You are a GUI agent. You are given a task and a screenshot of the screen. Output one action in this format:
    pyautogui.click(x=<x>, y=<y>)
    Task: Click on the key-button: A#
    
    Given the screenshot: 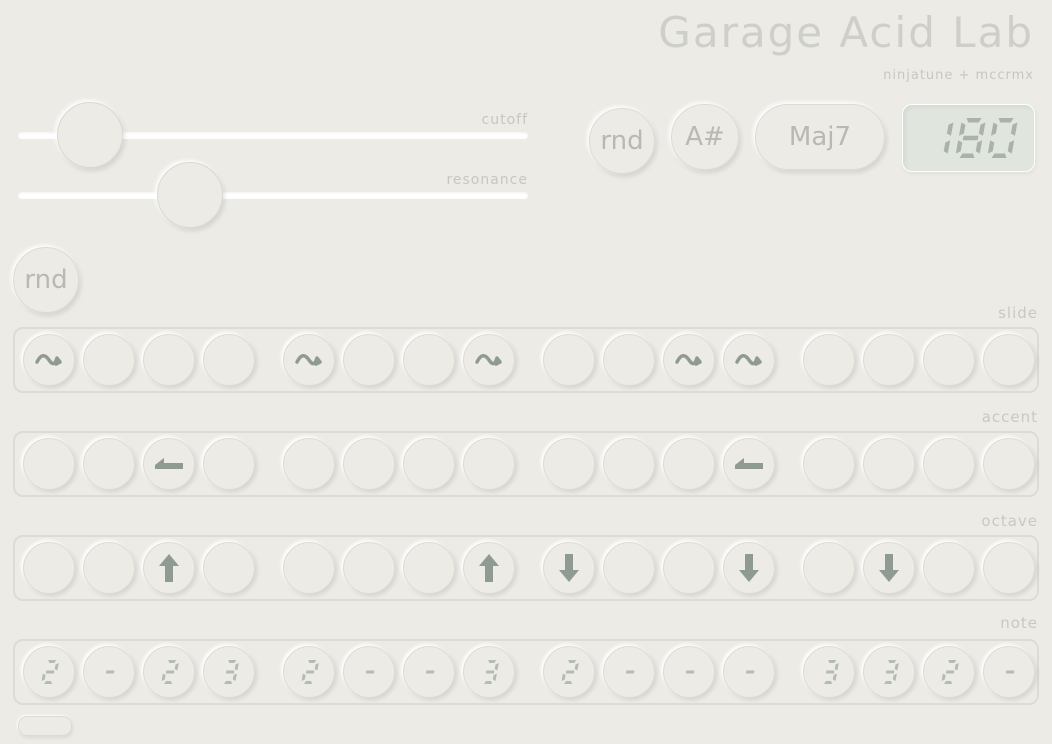 What is the action you would take?
    pyautogui.click(x=705, y=137)
    